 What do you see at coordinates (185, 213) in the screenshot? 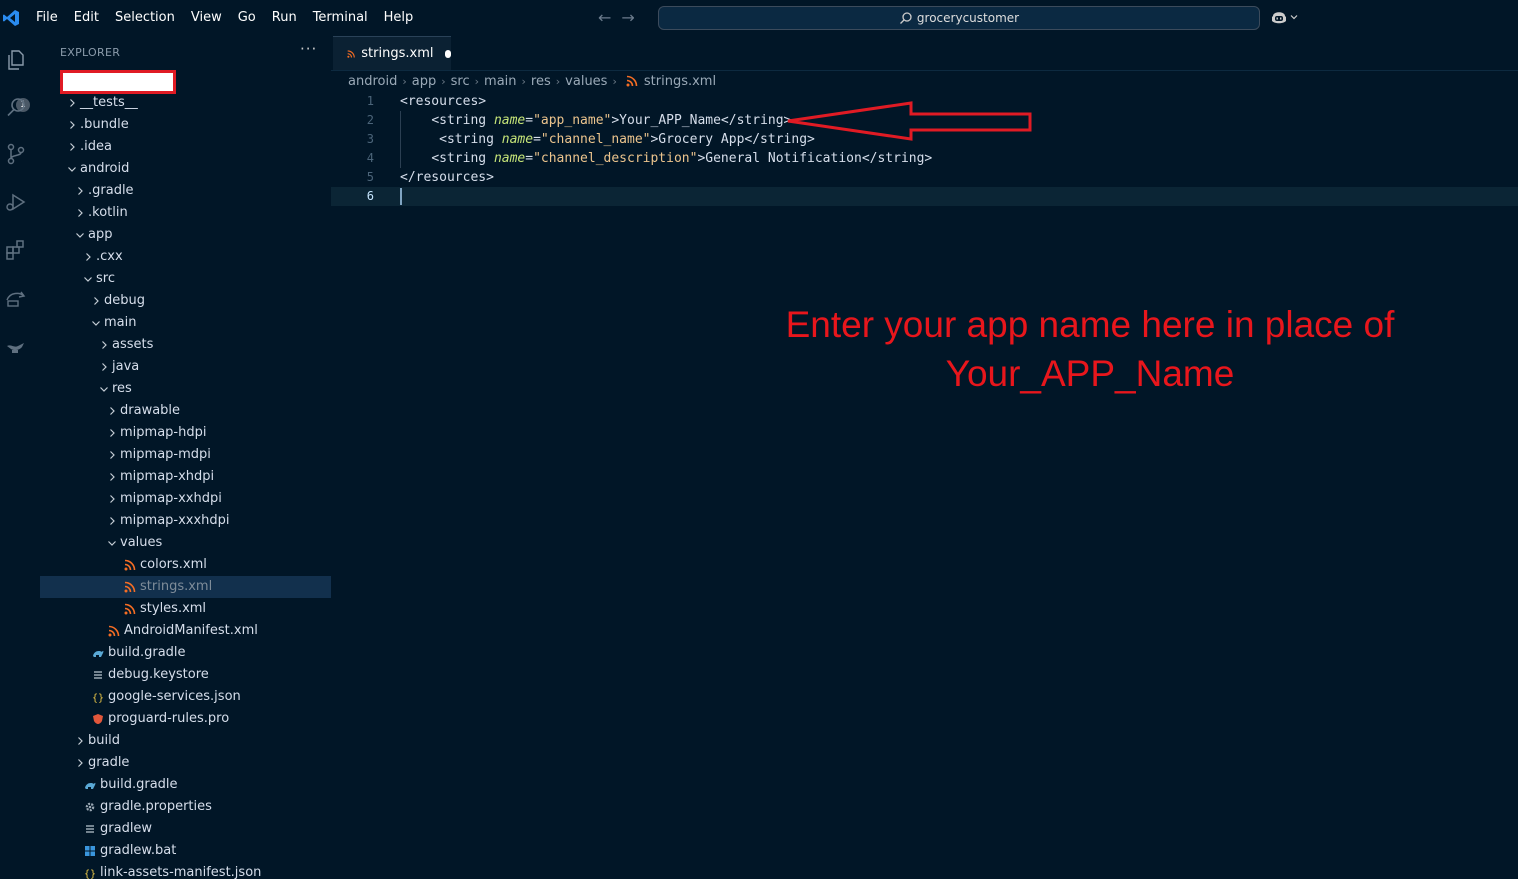
I see `tree-folder: .kotlin` at bounding box center [185, 213].